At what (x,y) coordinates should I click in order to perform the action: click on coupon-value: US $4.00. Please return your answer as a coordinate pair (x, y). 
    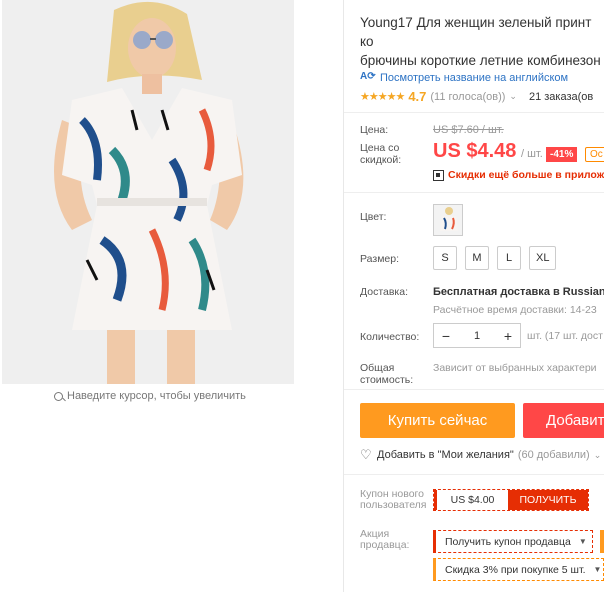
    Looking at the image, I should click on (471, 500).